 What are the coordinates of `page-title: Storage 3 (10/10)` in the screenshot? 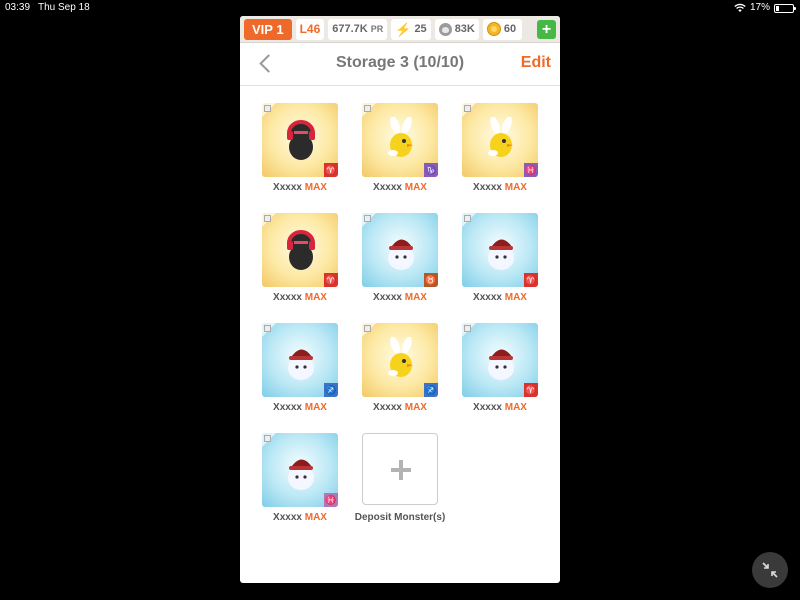 It's located at (400, 62).